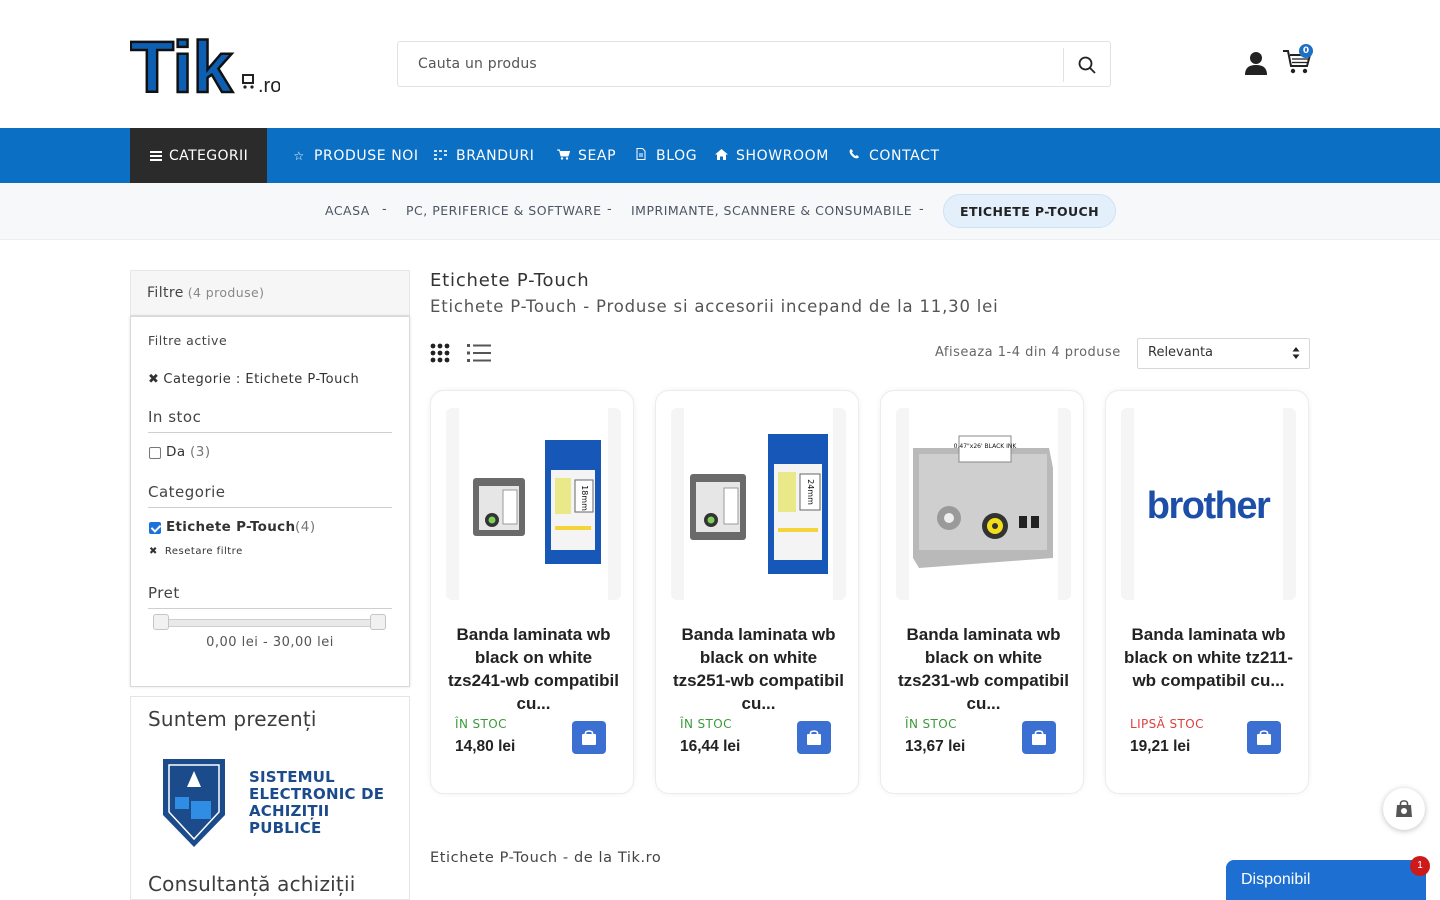 The height and width of the screenshot is (900, 1440). Describe the element at coordinates (479, 353) in the screenshot. I see `list-view-icon` at that location.